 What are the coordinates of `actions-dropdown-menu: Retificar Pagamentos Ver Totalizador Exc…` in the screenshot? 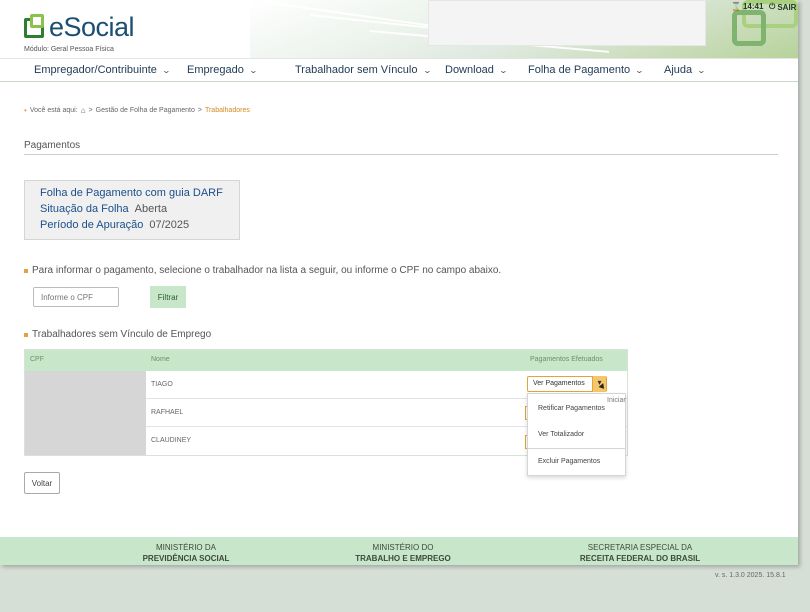 It's located at (576, 434).